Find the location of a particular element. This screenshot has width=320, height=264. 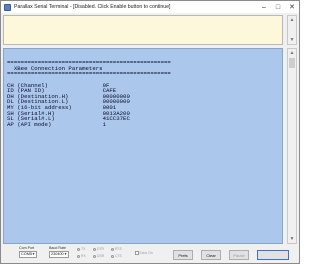

dsr-indicator: DSR is located at coordinates (98, 256).